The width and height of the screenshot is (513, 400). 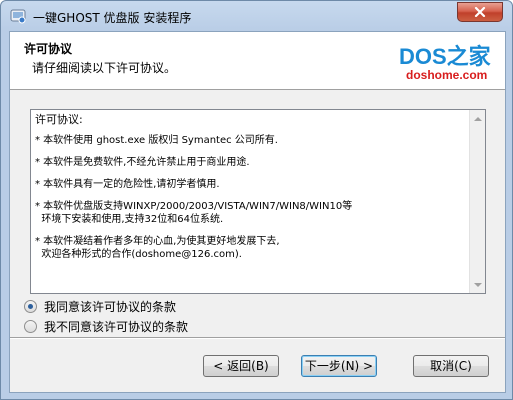 What do you see at coordinates (241, 366) in the screenshot?
I see `back-button: < 返回(B)` at bounding box center [241, 366].